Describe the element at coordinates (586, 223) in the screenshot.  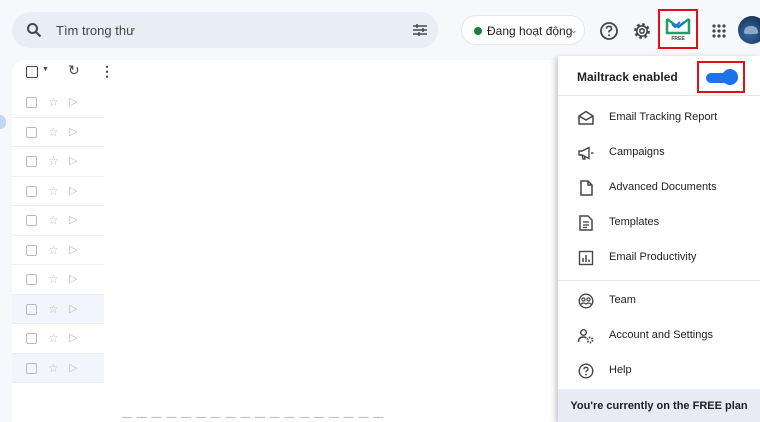
I see `template-icon` at that location.